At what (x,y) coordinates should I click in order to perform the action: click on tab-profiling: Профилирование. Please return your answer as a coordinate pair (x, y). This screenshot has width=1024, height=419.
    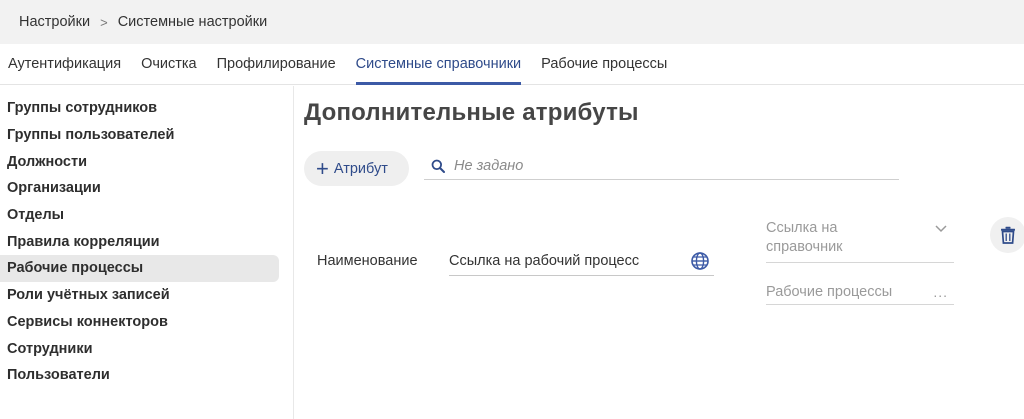
    Looking at the image, I should click on (276, 64).